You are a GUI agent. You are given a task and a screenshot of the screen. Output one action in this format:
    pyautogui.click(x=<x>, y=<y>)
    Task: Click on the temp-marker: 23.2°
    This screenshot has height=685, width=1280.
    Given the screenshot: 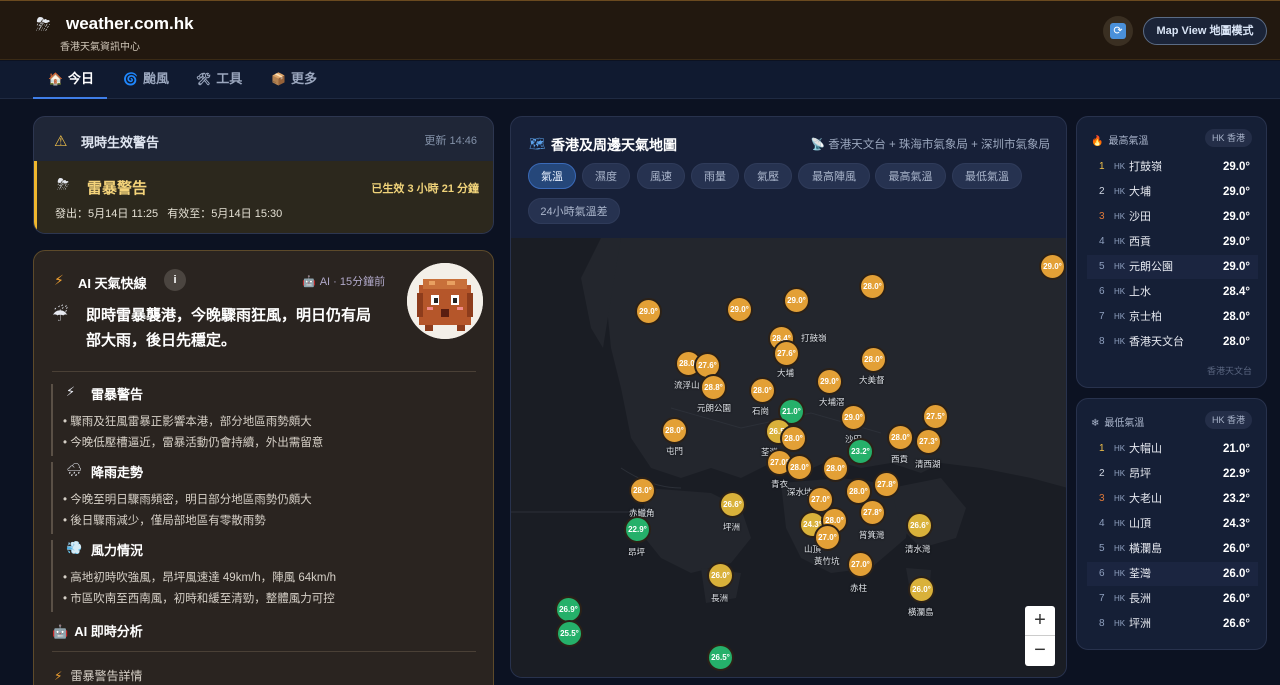 What is the action you would take?
    pyautogui.click(x=860, y=451)
    